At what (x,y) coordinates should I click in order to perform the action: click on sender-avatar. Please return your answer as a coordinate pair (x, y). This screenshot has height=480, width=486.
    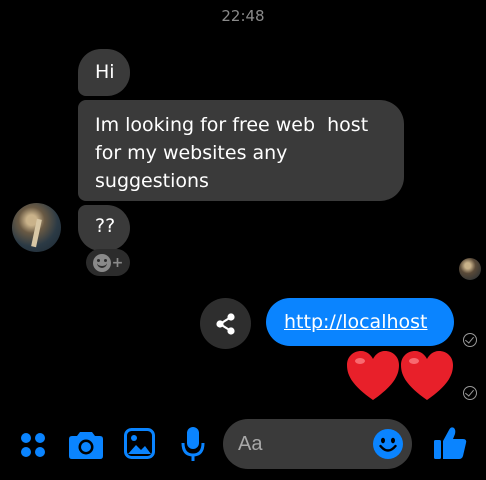
    Looking at the image, I should click on (36, 227).